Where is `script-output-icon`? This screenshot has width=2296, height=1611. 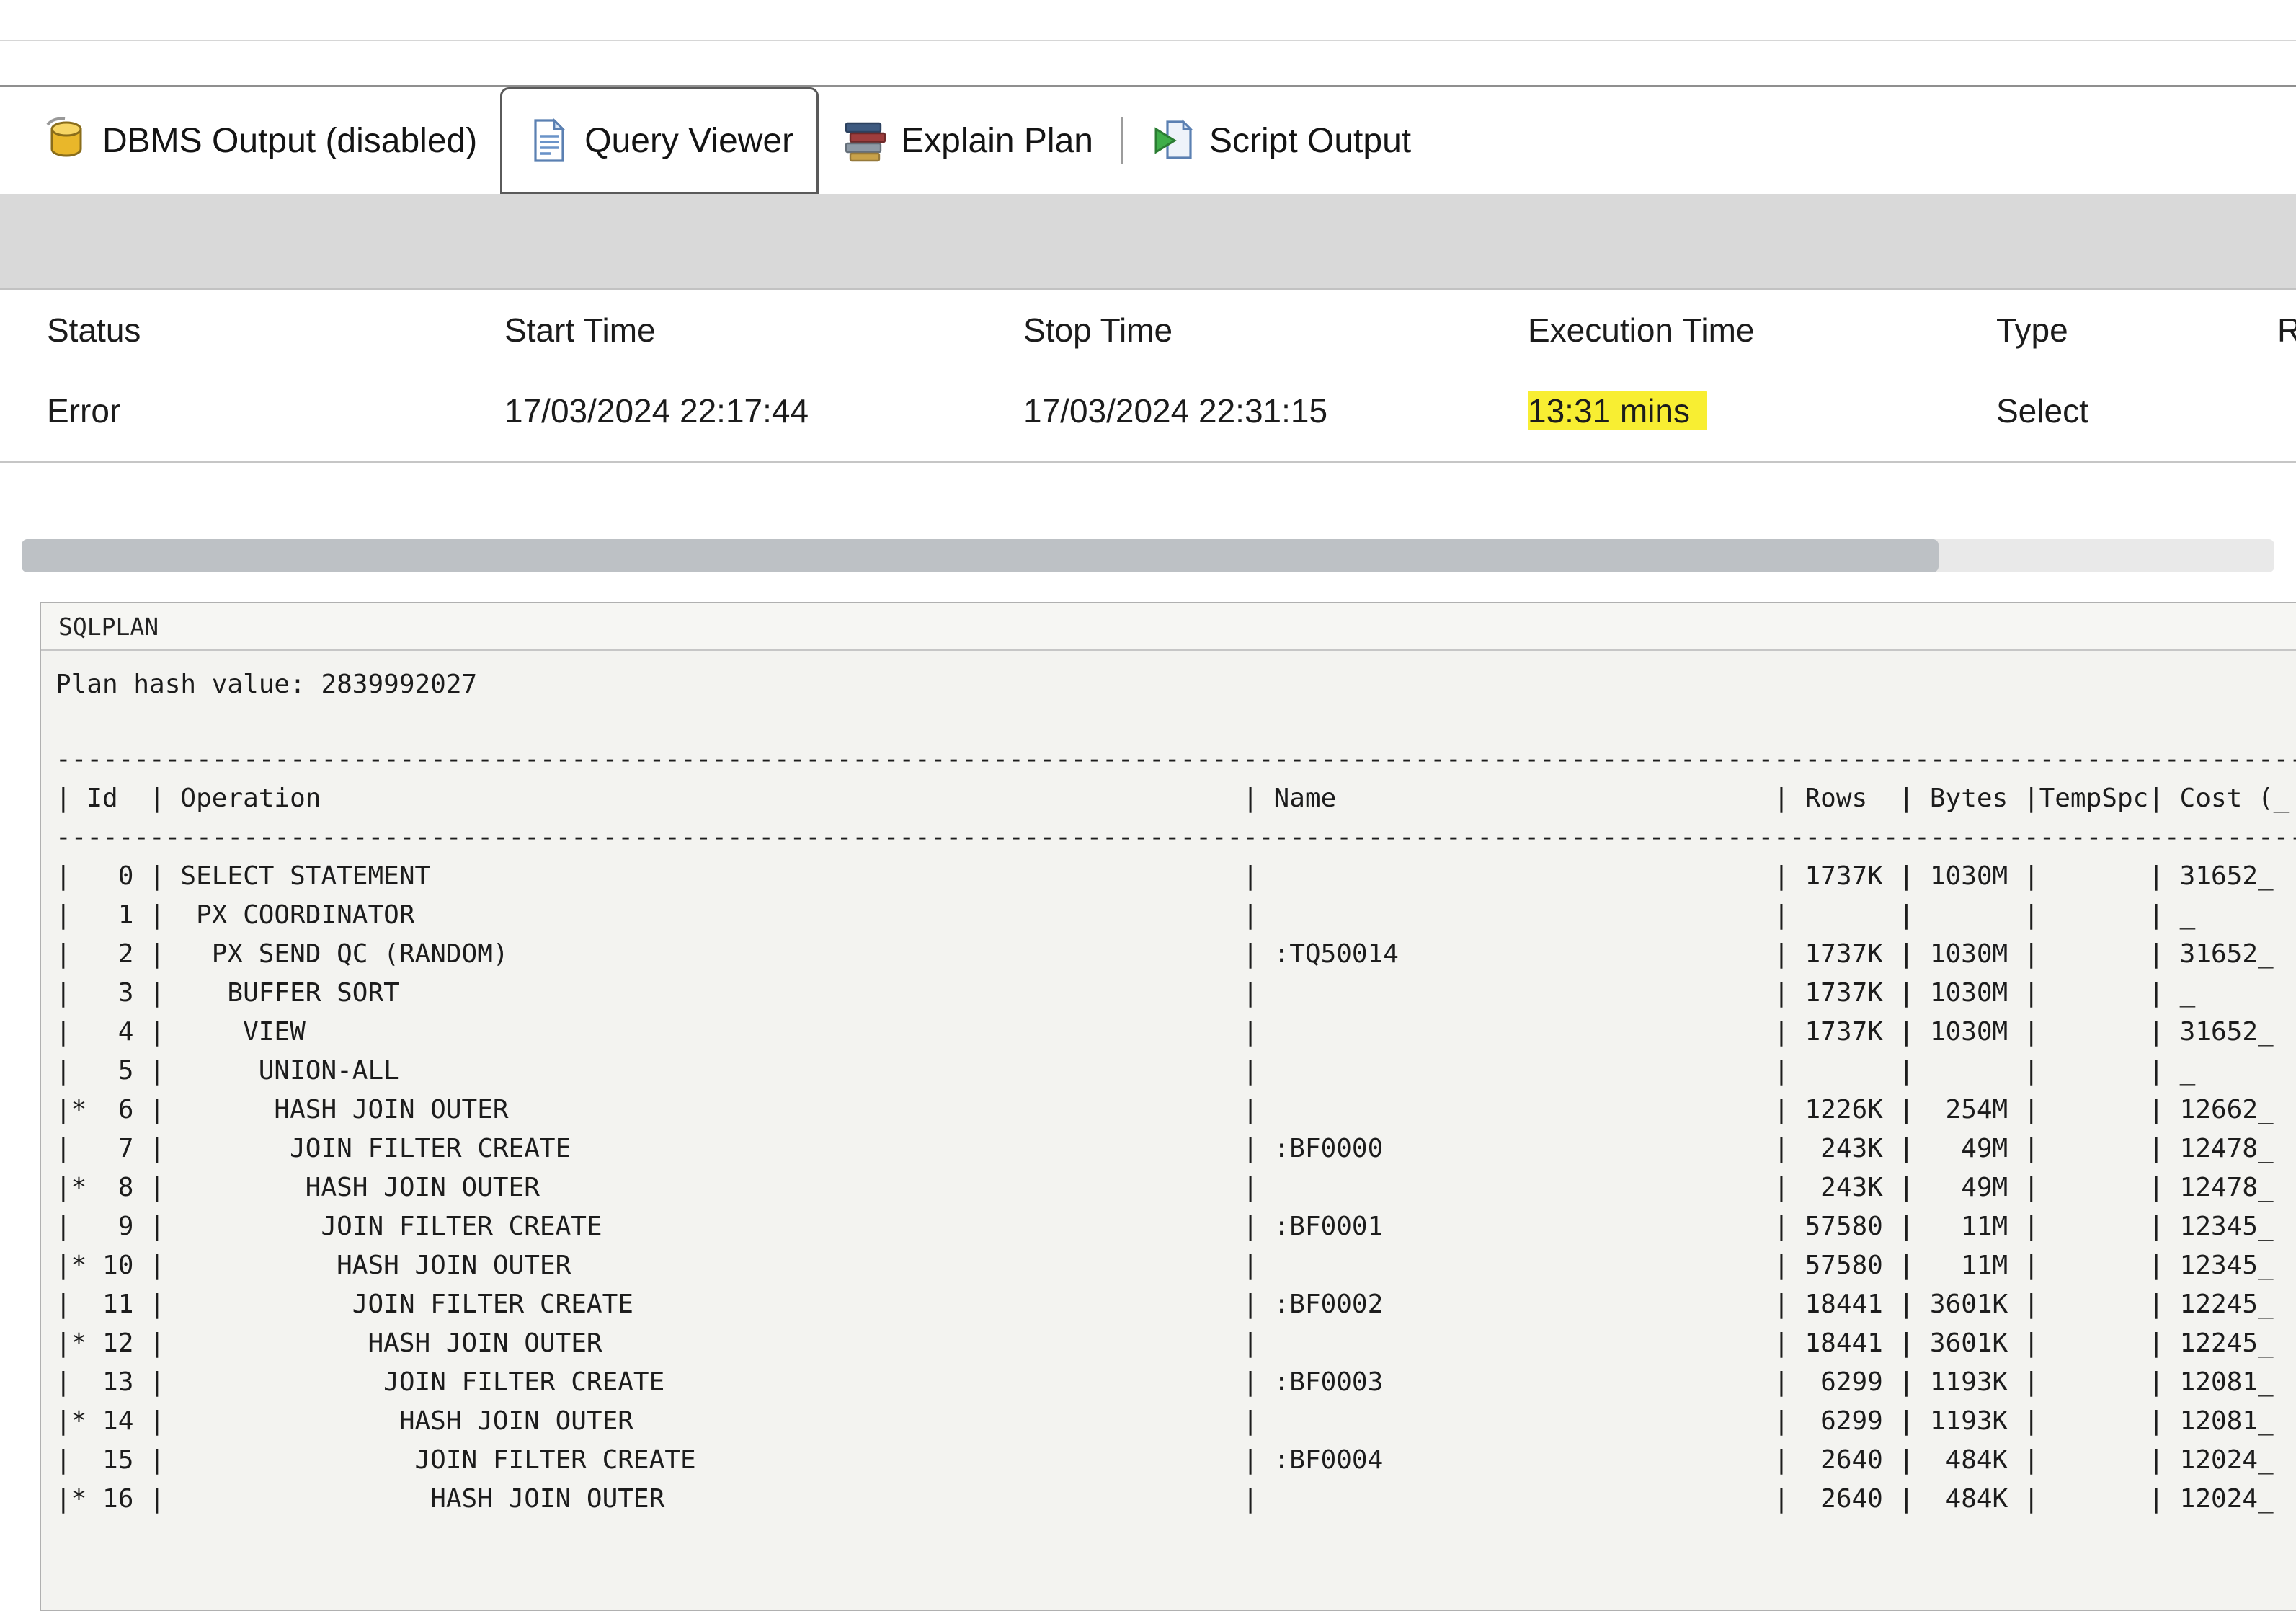
script-output-icon is located at coordinates (1173, 140).